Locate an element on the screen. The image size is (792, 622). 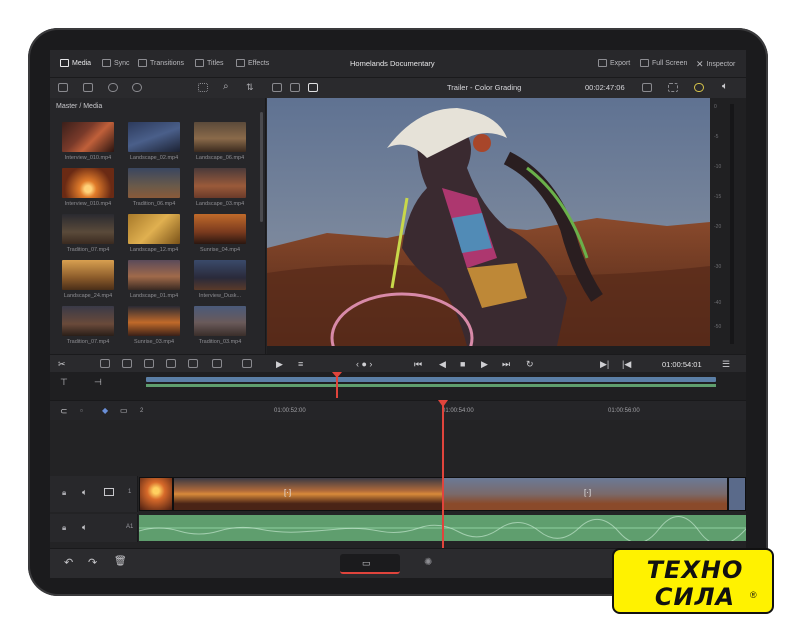
ripple-icon is located at coordinates (217, 363).